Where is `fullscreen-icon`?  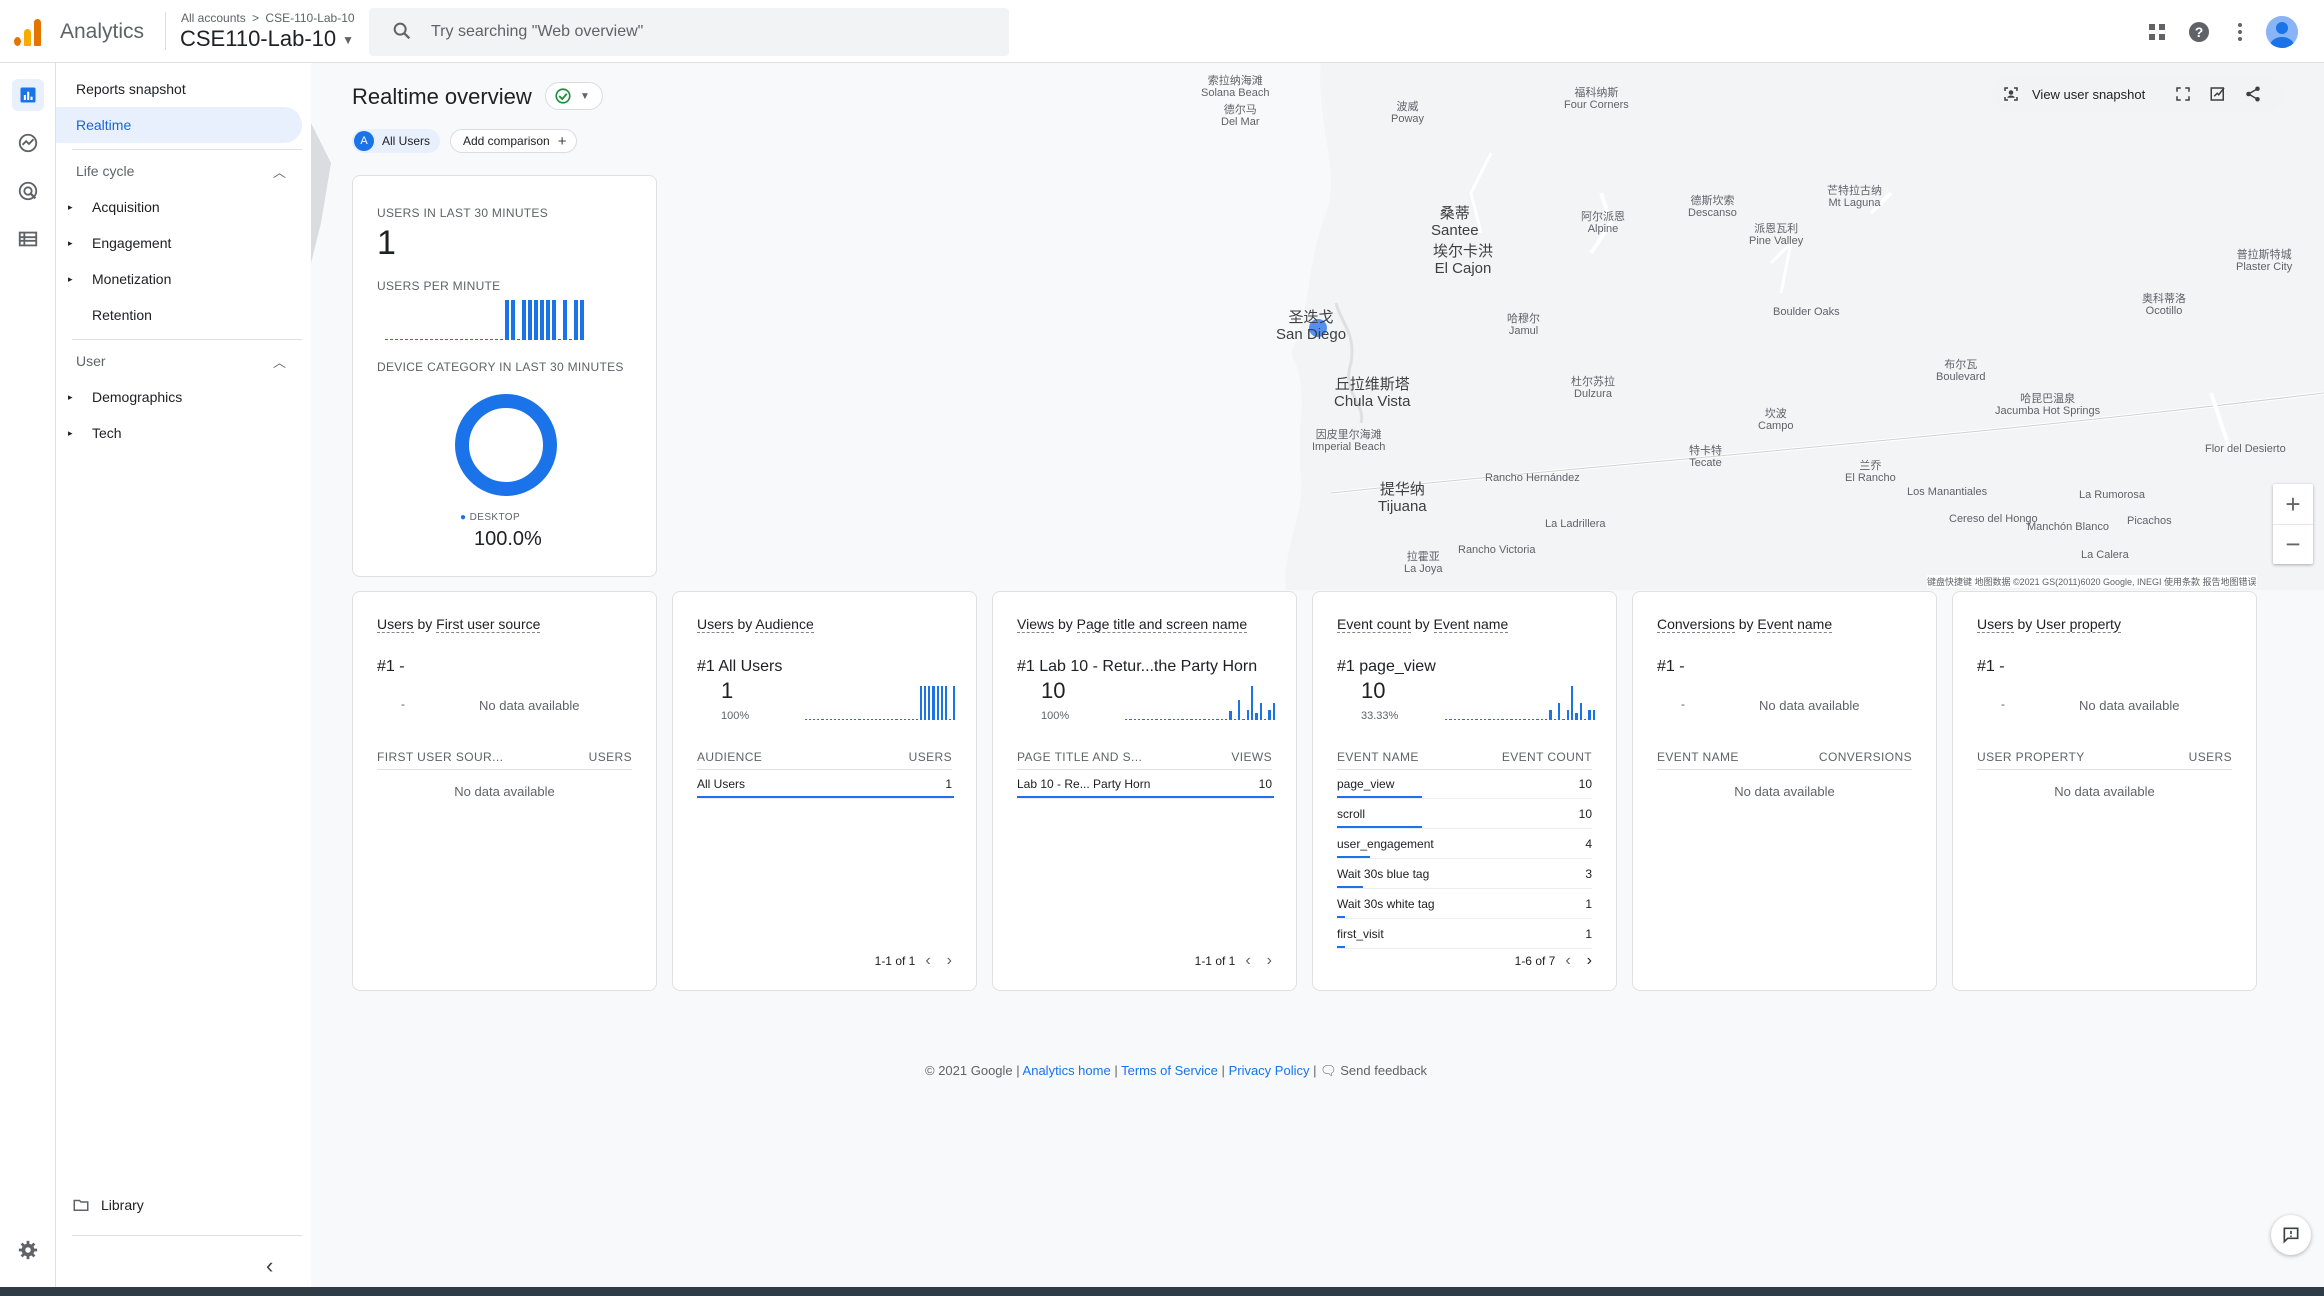 fullscreen-icon is located at coordinates (2183, 95).